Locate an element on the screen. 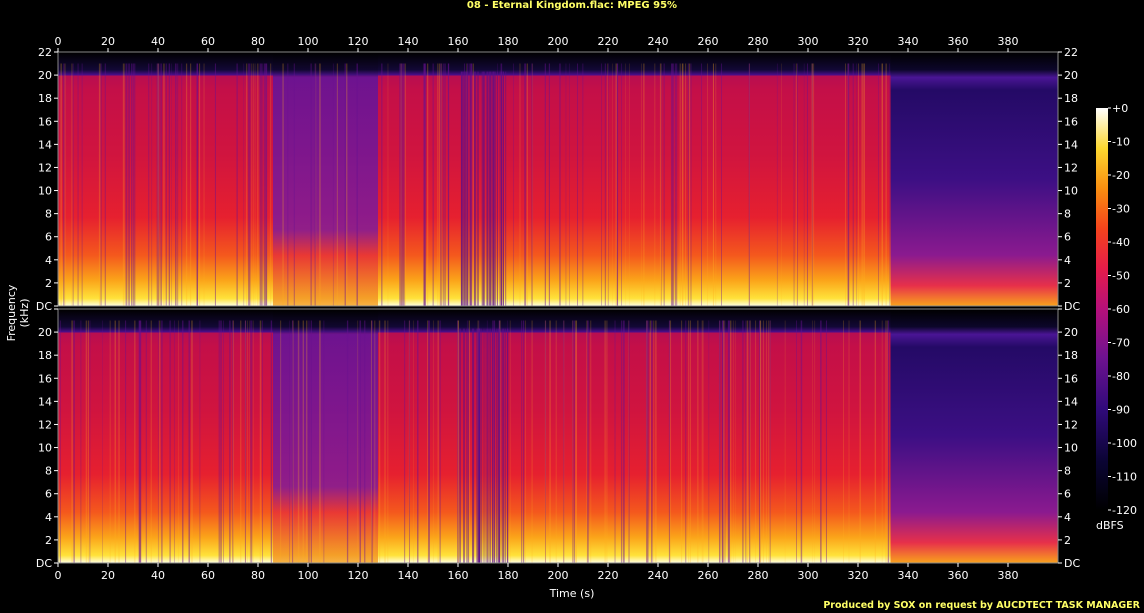 Image resolution: width=1144 pixels, height=613 pixels. y-tick-label-left: 8 is located at coordinates (48, 214).